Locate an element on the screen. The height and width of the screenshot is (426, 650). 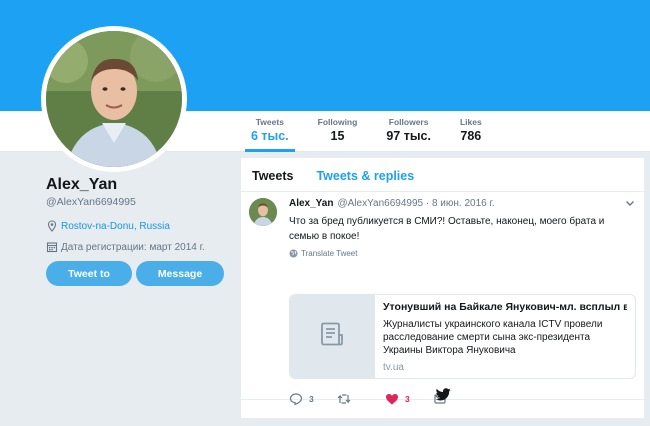
timeline-tabs: Tweets Tweets & replies is located at coordinates (442, 175).